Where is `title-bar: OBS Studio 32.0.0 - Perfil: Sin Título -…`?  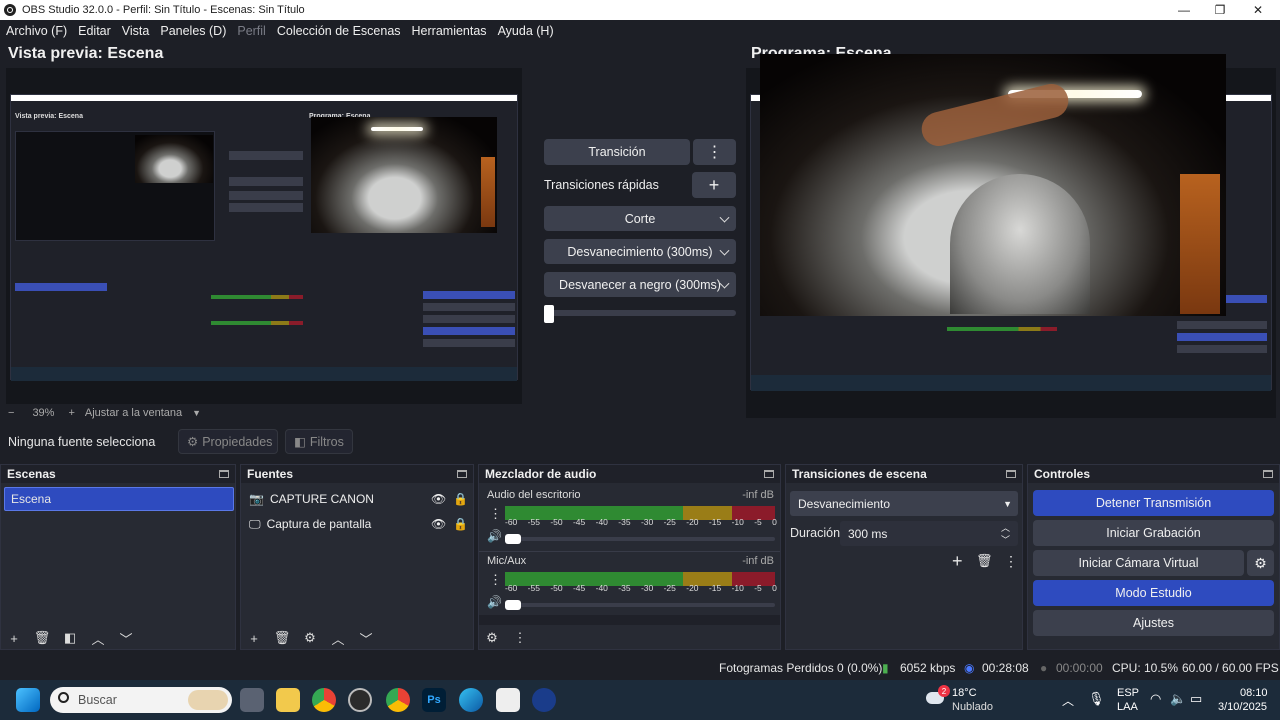 title-bar: OBS Studio 32.0.0 - Perfil: Sin Título -… is located at coordinates (640, 10).